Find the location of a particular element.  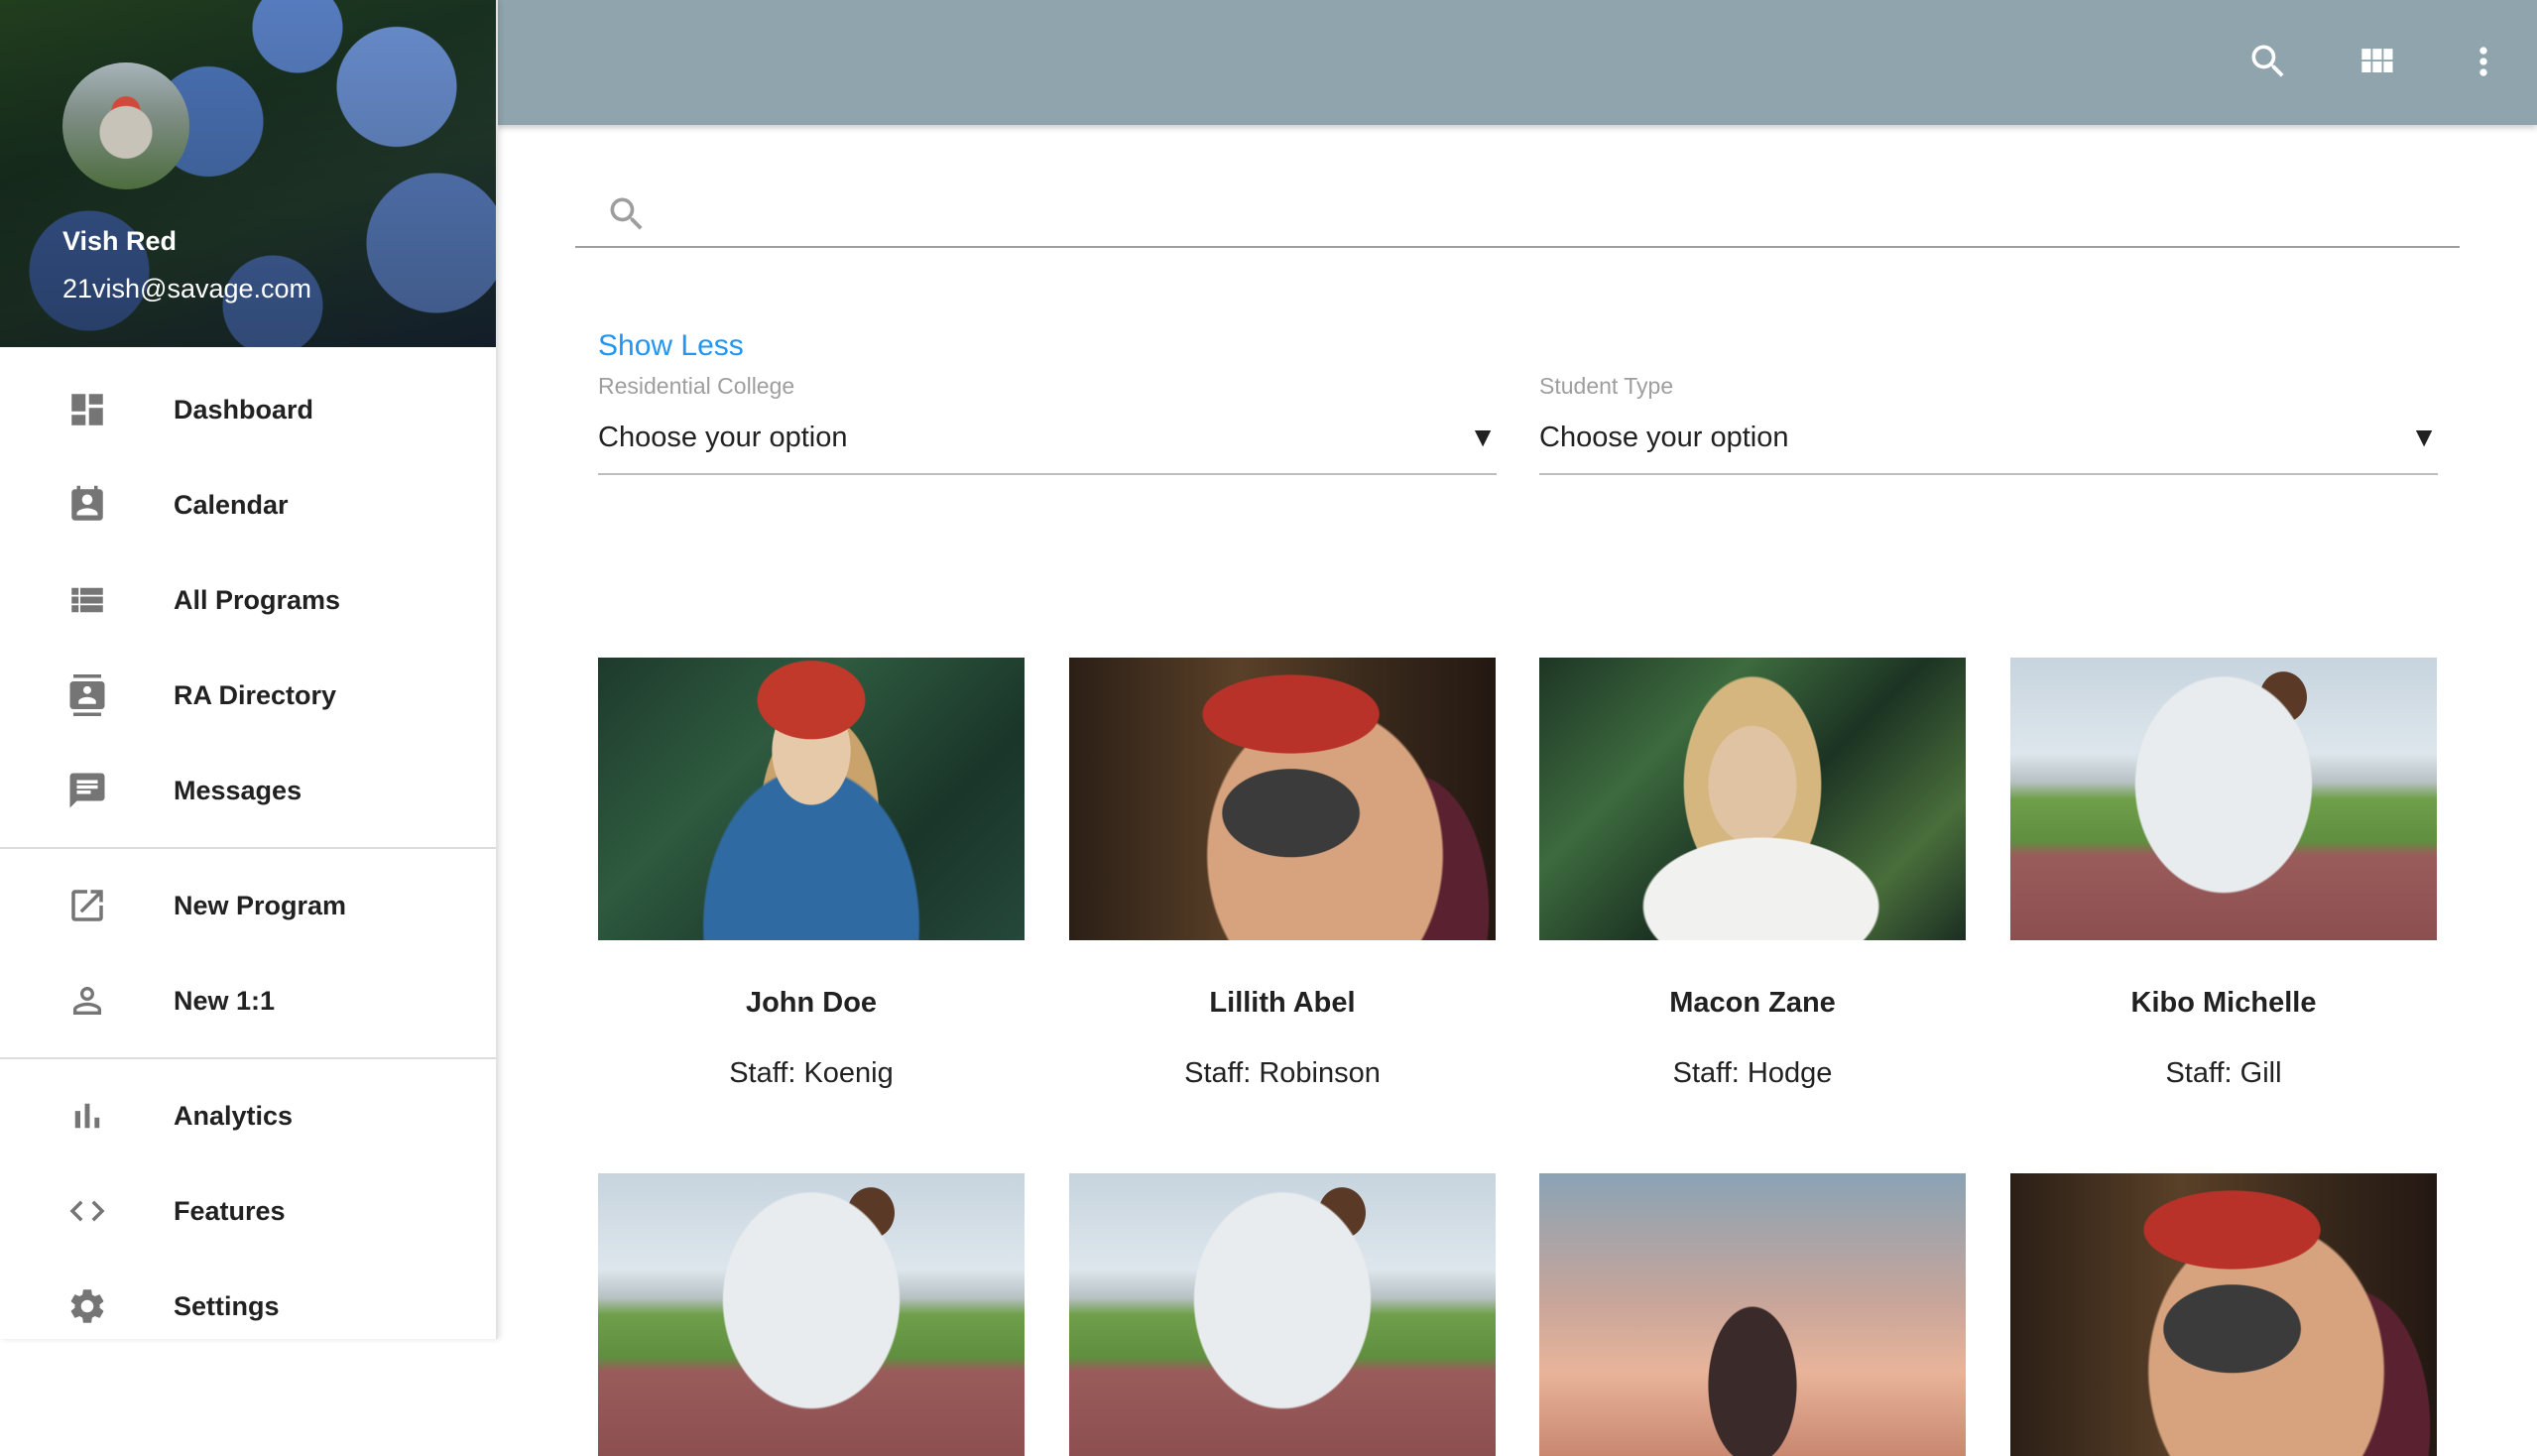

sidebar-item-dashboard: Dashboard is located at coordinates (248, 409).